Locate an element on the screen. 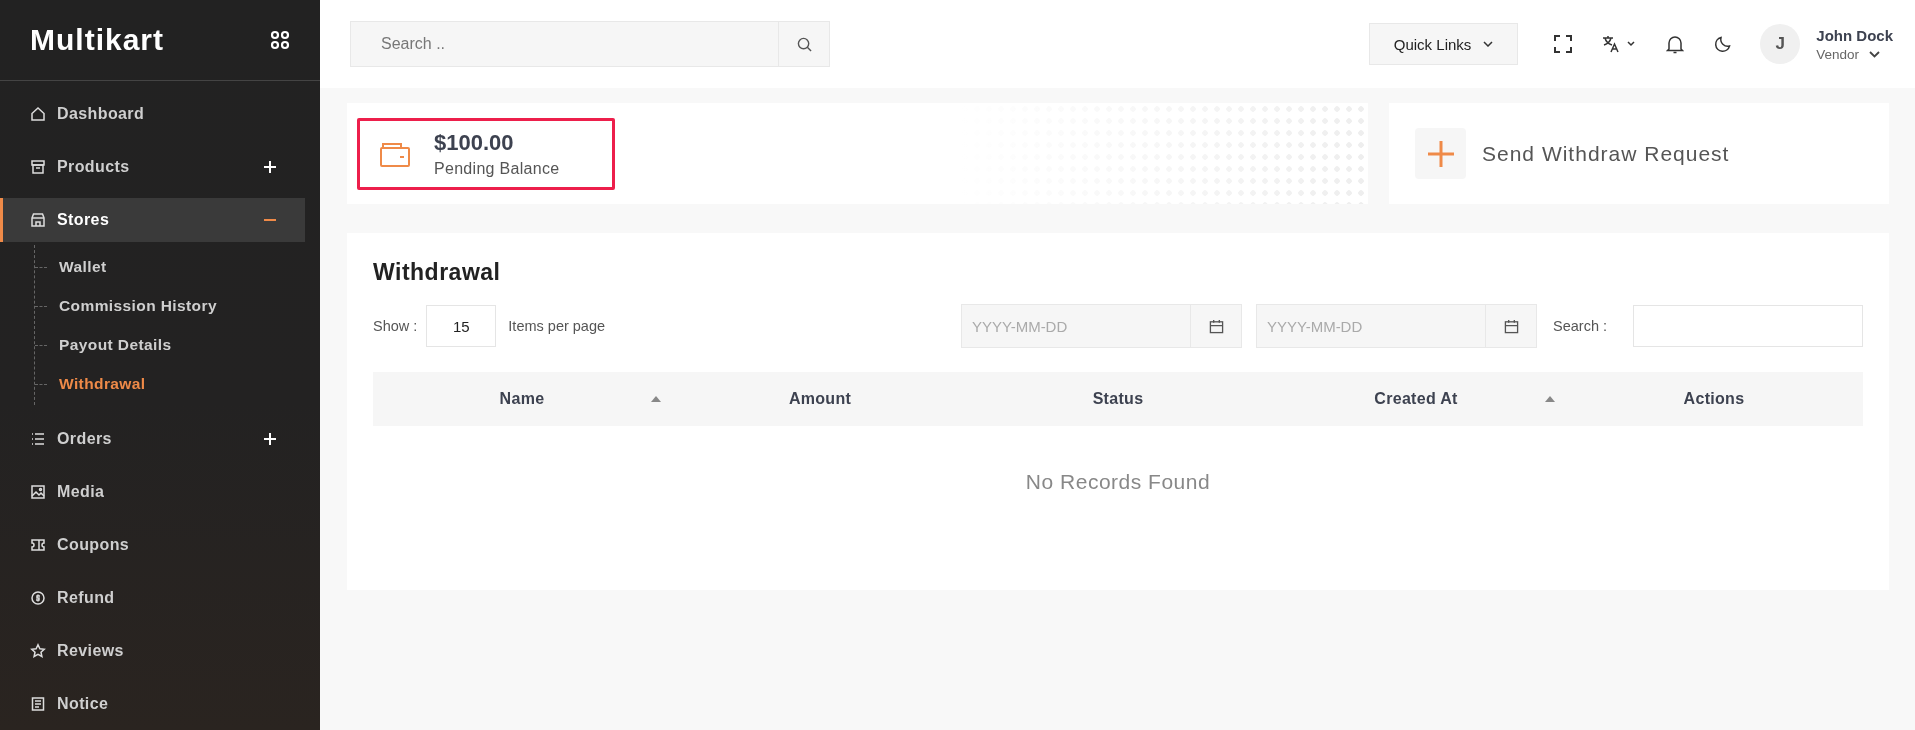  balance-amount: $100.00 is located at coordinates (474, 143).